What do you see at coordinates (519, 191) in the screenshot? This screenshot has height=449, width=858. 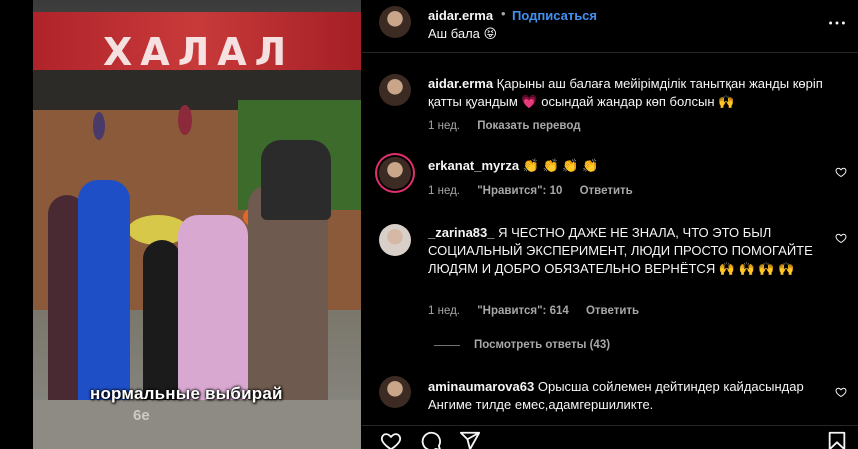 I see `comment-likes: "Нравится": 10` at bounding box center [519, 191].